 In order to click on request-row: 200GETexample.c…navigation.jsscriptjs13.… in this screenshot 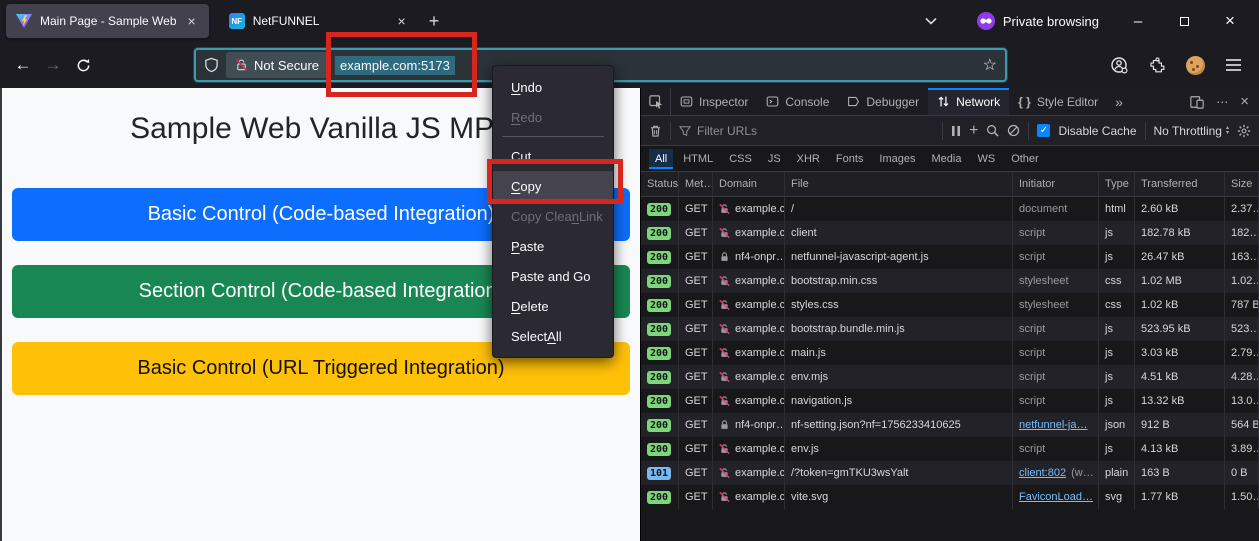, I will do `click(950, 401)`.